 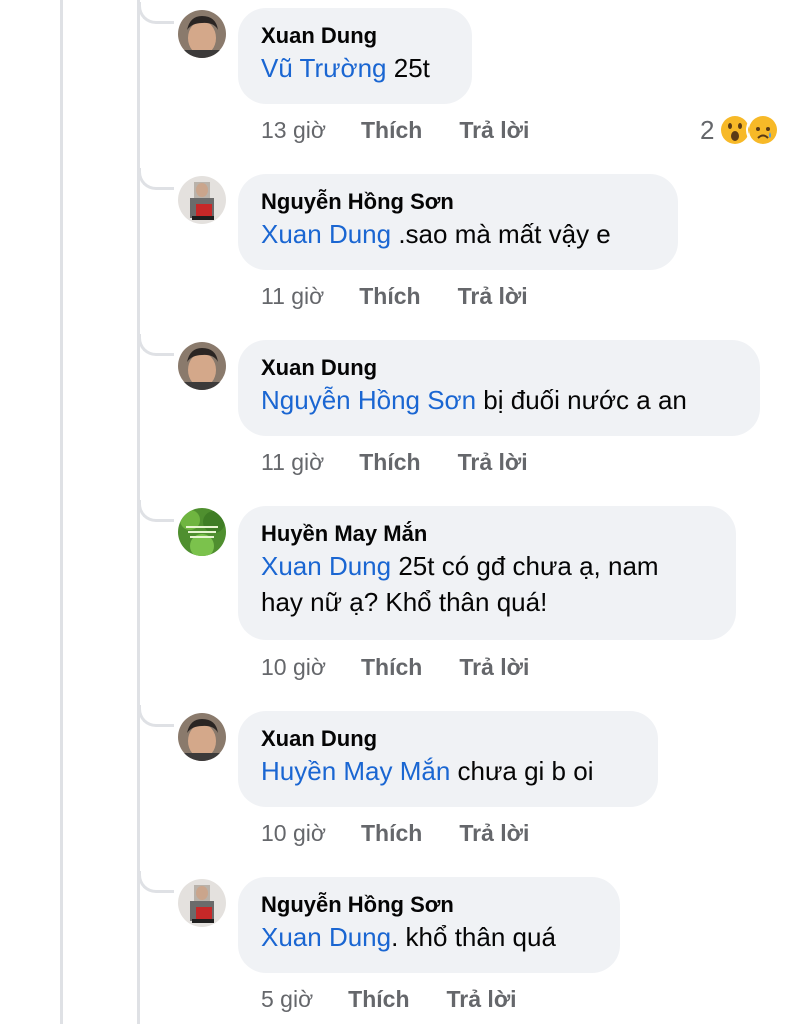 What do you see at coordinates (61, 512) in the screenshot?
I see `thread-line-outer` at bounding box center [61, 512].